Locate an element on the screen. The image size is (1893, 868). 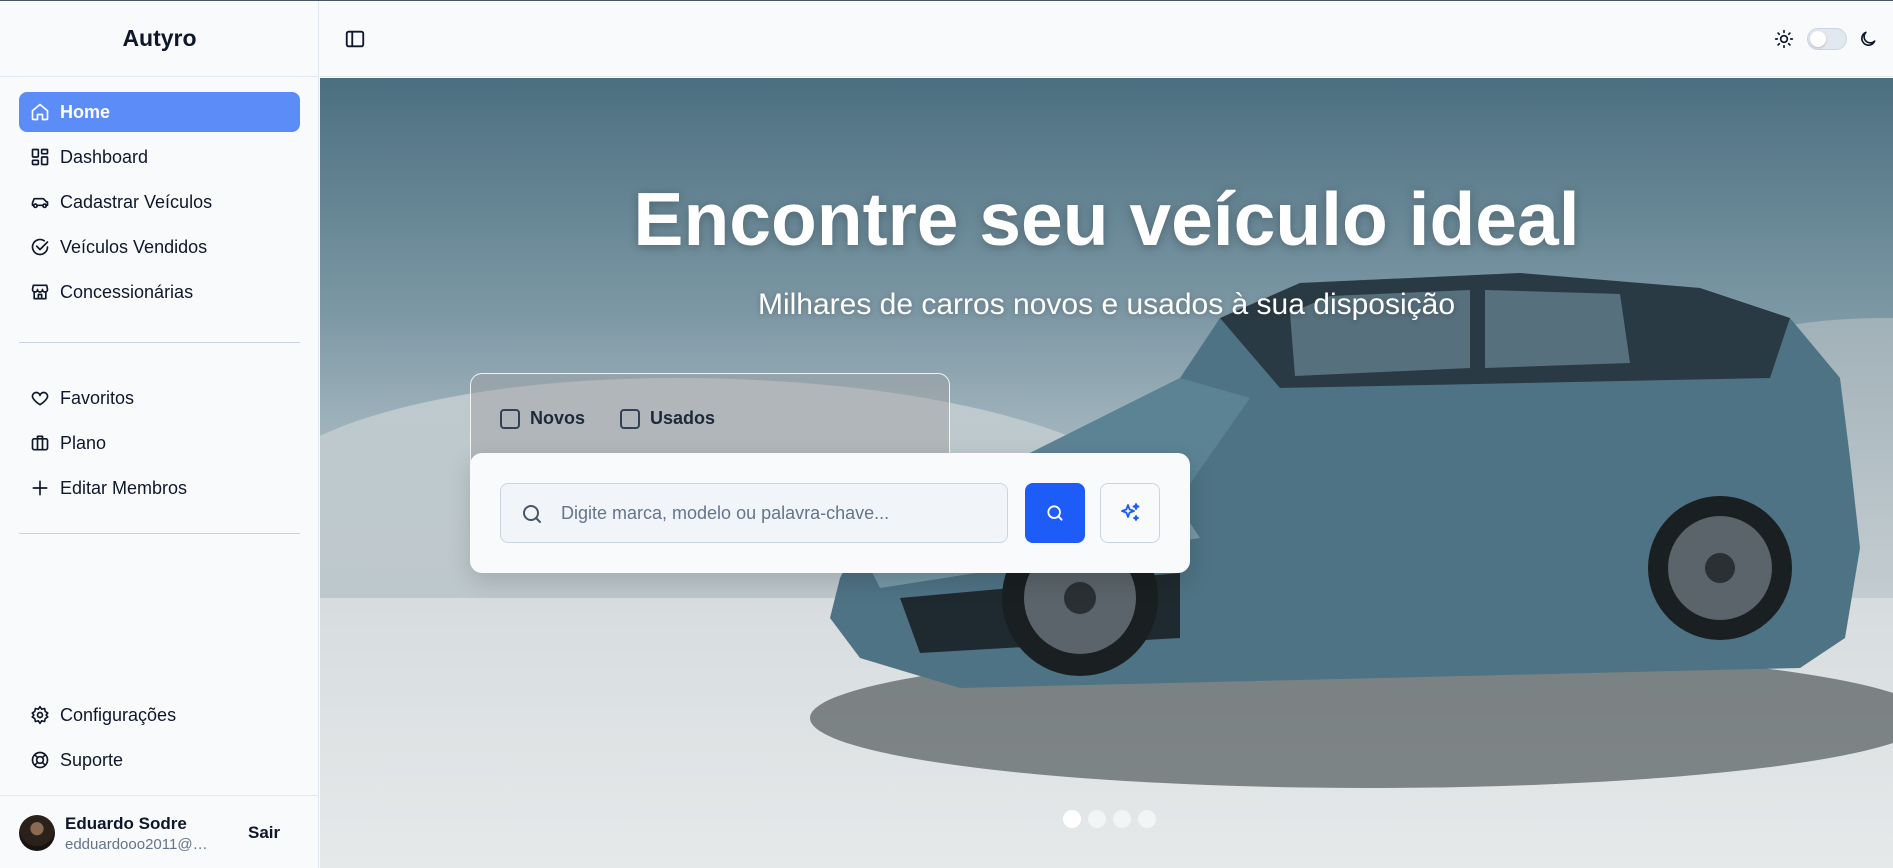
user-name: Eduardo Sodre is located at coordinates (126, 823).